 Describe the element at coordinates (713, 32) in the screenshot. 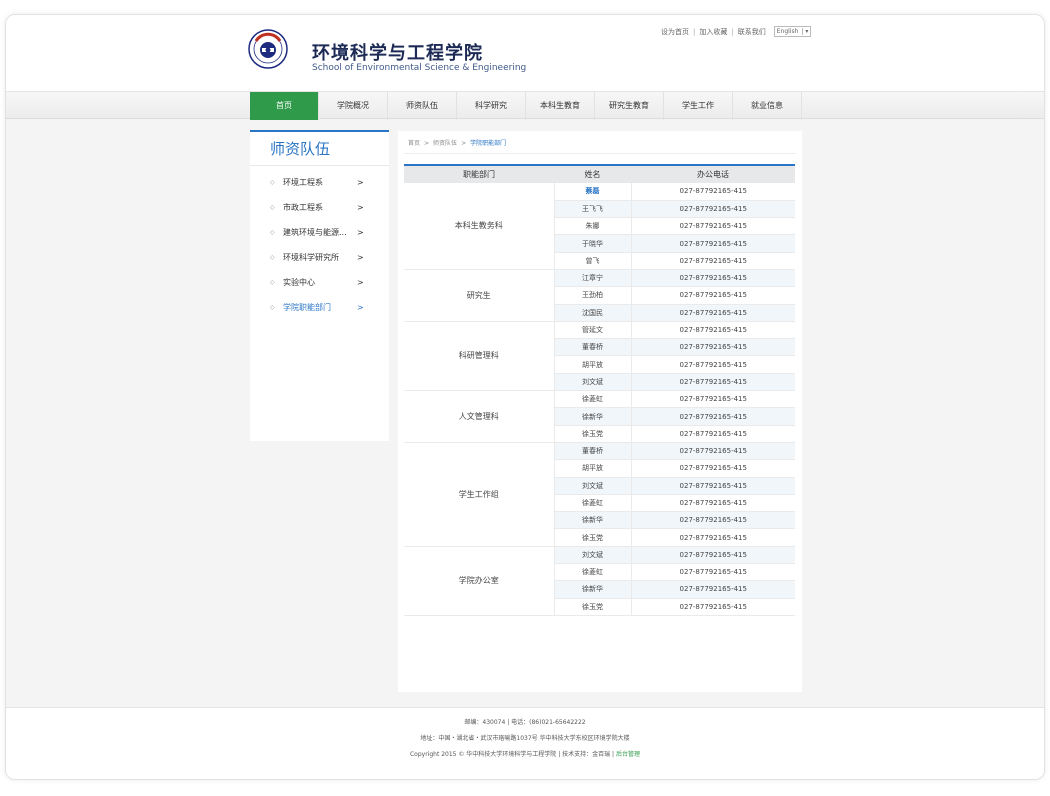

I see `add-favorite-link: 加入收藏` at that location.